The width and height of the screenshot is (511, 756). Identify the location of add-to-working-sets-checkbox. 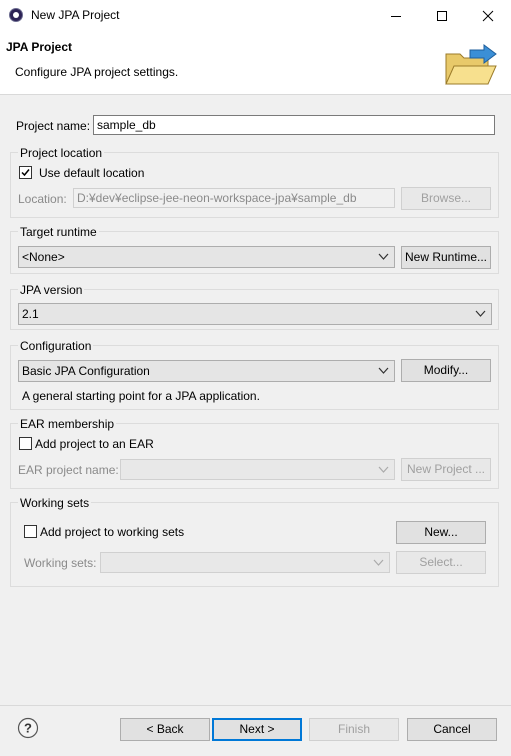
(30, 531).